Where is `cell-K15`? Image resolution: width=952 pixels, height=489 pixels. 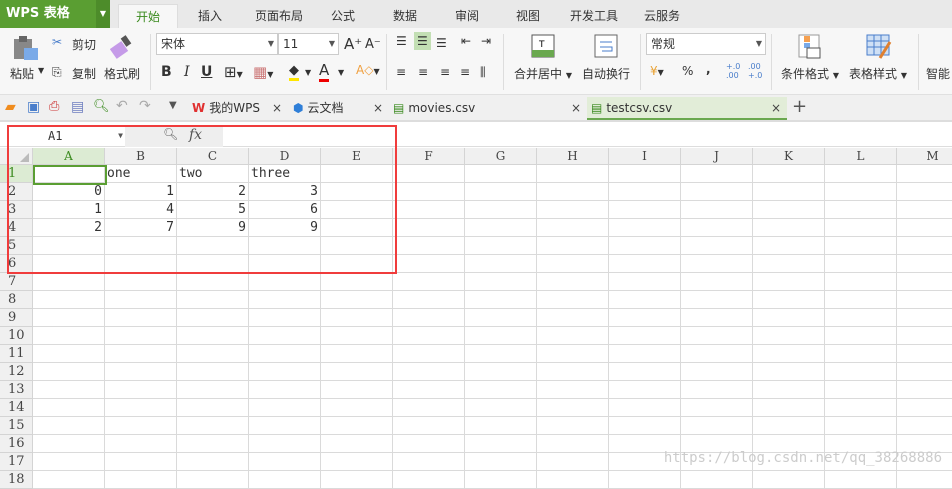
cell-K15 is located at coordinates (789, 426).